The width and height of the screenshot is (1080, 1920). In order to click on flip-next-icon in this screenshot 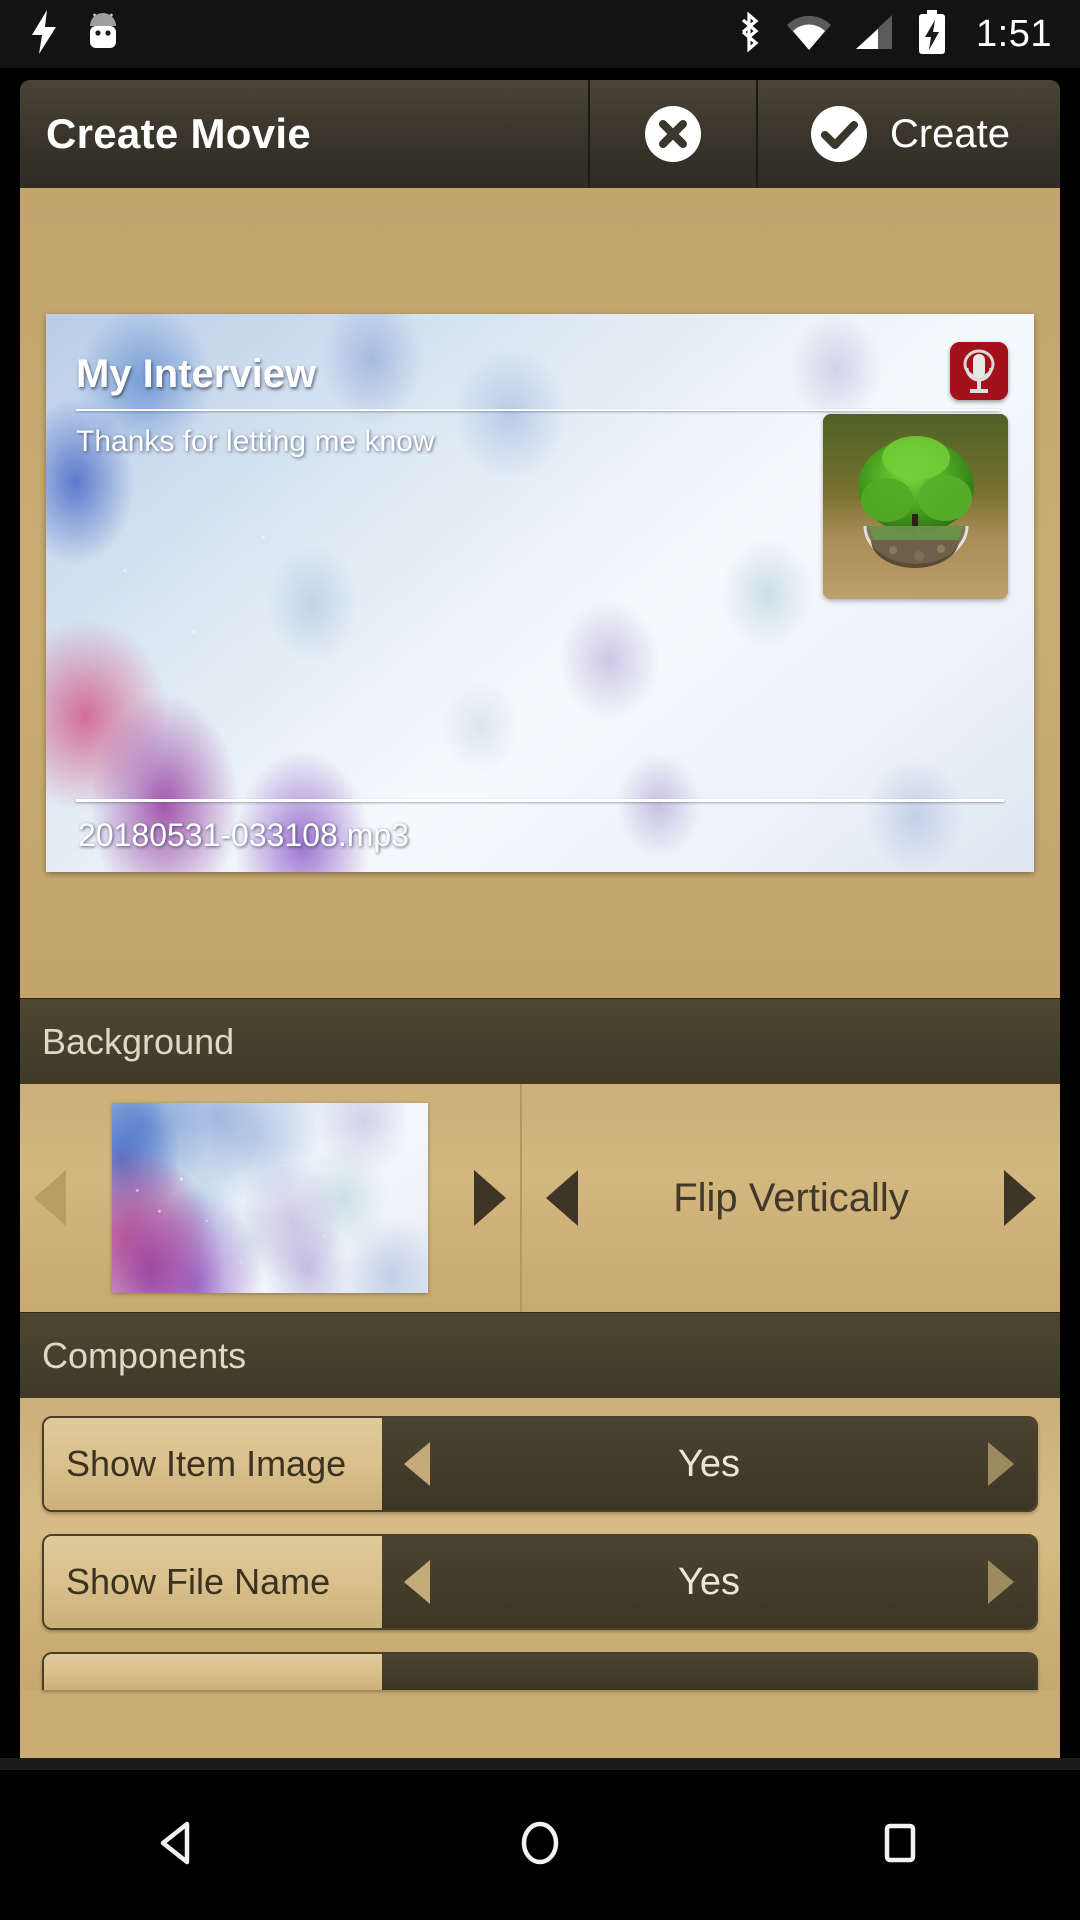, I will do `click(1020, 1198)`.